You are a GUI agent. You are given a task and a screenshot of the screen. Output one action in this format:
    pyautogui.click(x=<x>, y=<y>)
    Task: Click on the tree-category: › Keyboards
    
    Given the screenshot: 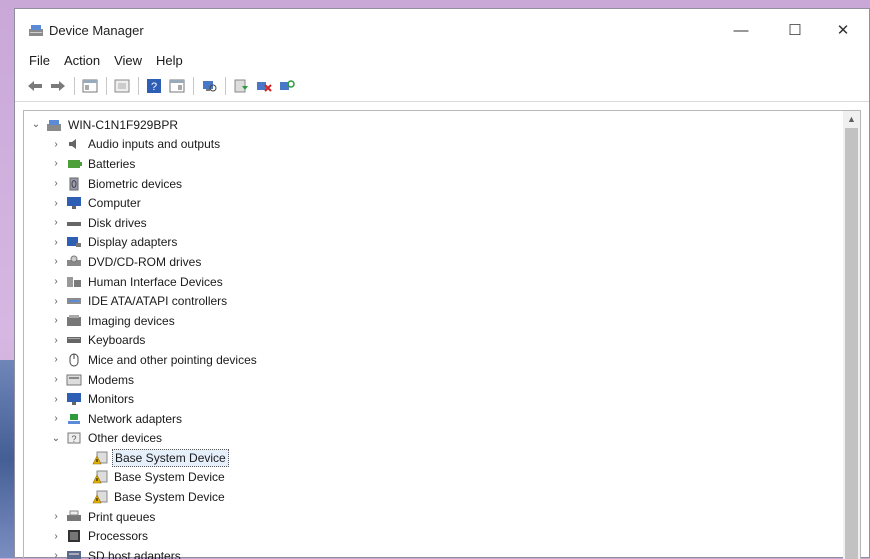 What is the action you would take?
    pyautogui.click(x=141, y=341)
    